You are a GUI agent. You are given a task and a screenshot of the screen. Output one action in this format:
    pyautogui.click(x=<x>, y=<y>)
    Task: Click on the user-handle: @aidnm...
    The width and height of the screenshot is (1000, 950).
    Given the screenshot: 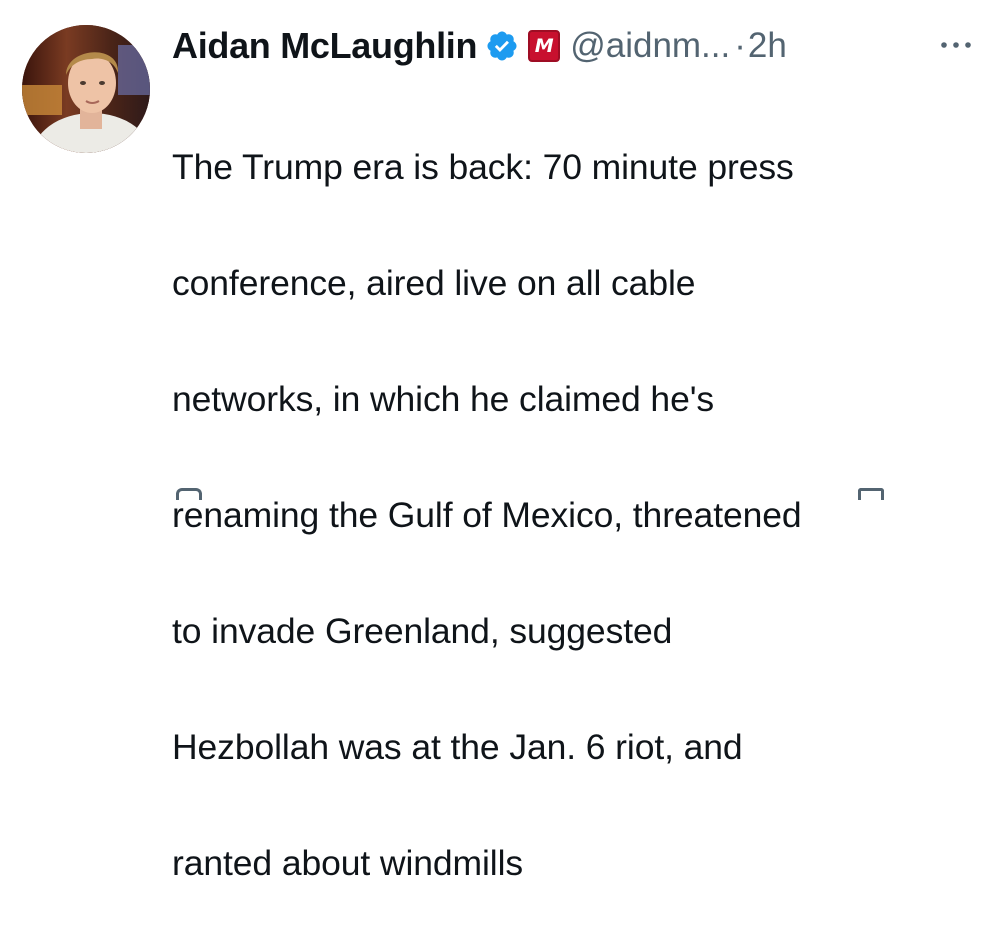 What is the action you would take?
    pyautogui.click(x=650, y=46)
    